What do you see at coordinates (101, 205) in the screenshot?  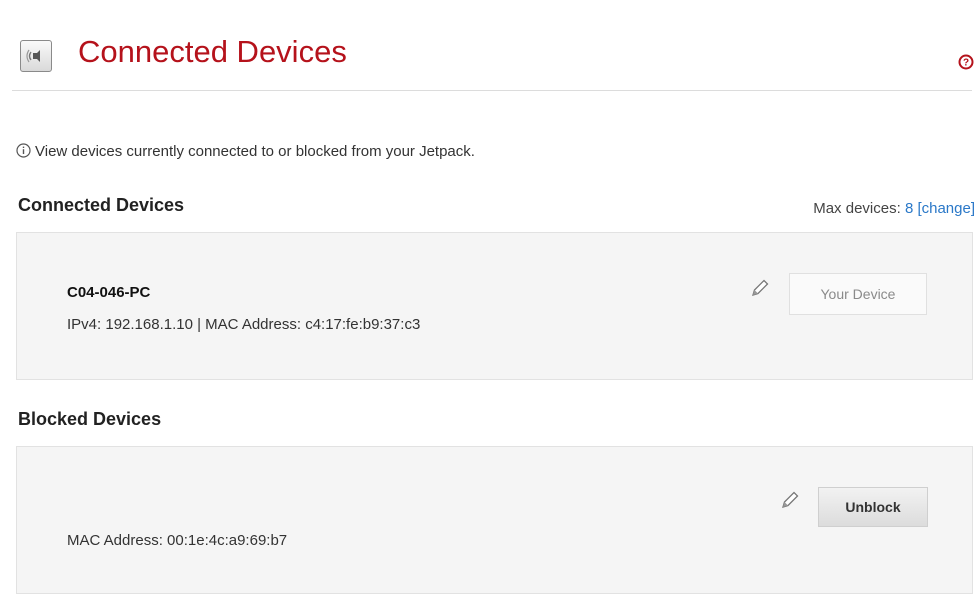 I see `connected-devices-heading: Connected Devices` at bounding box center [101, 205].